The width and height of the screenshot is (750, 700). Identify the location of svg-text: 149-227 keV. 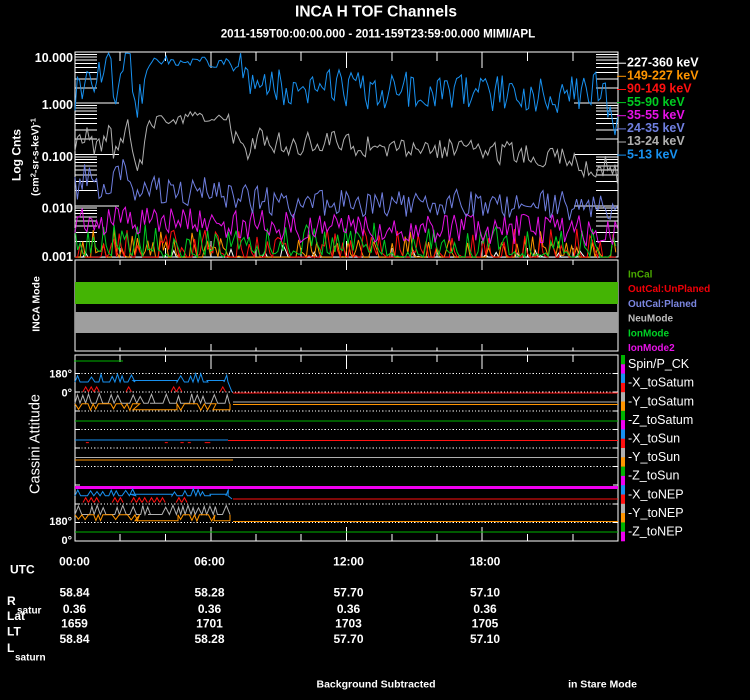
(663, 76).